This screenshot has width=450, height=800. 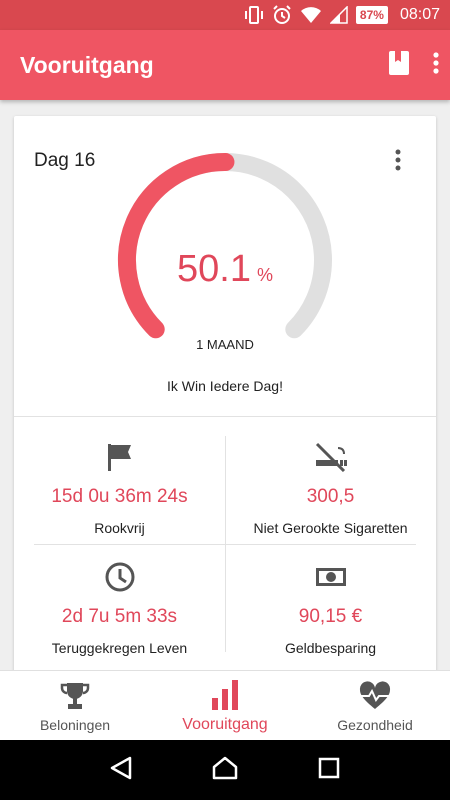 What do you see at coordinates (119, 496) in the screenshot?
I see `stat-value: 15d 0u 36m 24s` at bounding box center [119, 496].